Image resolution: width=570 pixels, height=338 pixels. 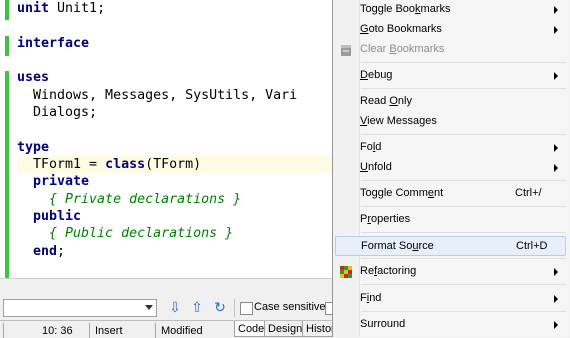 I want to click on label-text: rce, so click(x=426, y=246).